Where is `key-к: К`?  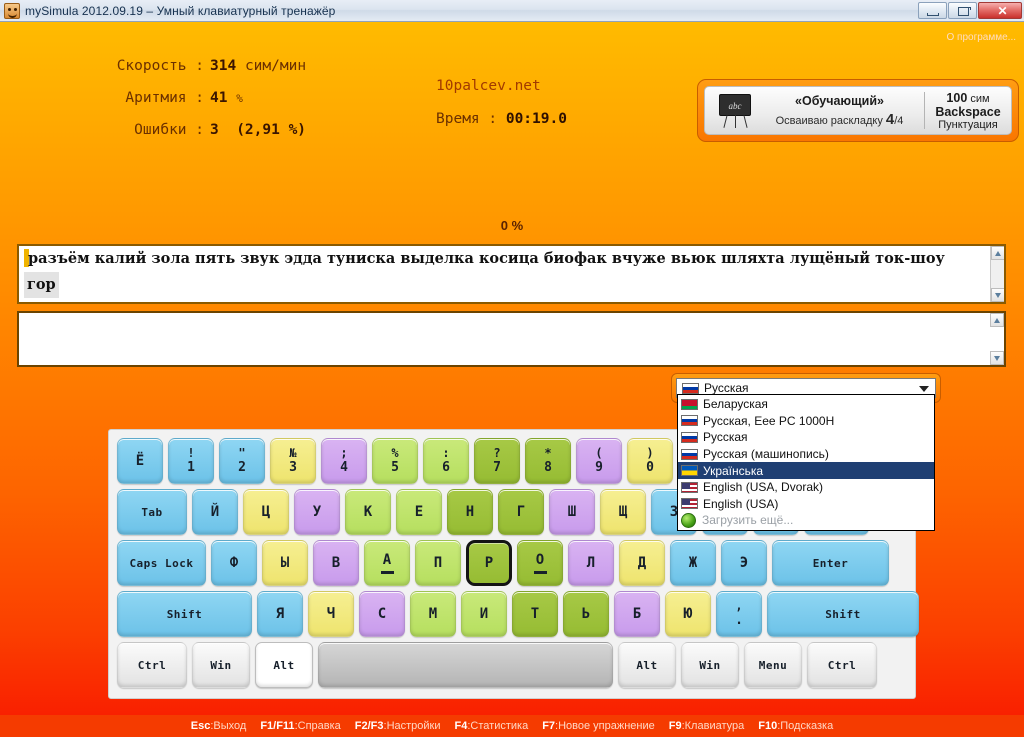
key-к: К is located at coordinates (368, 512).